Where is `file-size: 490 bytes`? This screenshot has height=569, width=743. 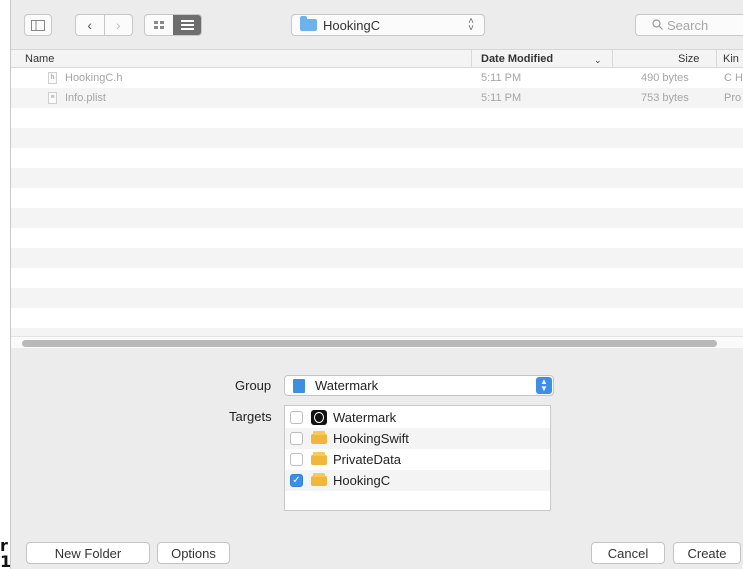 file-size: 490 bytes is located at coordinates (665, 78).